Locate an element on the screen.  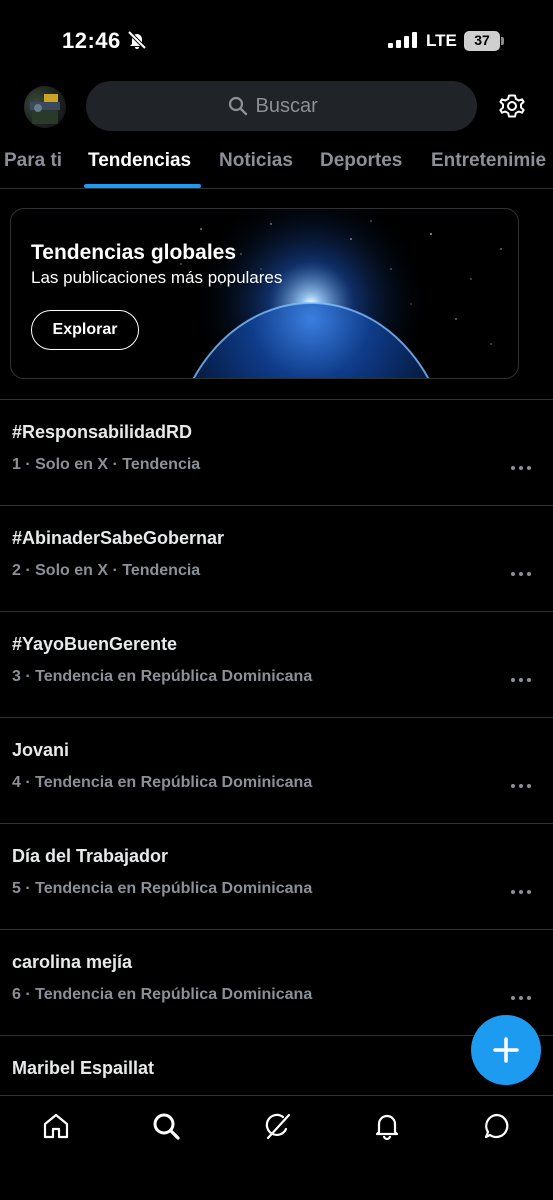
messages-icon is located at coordinates (497, 1126).